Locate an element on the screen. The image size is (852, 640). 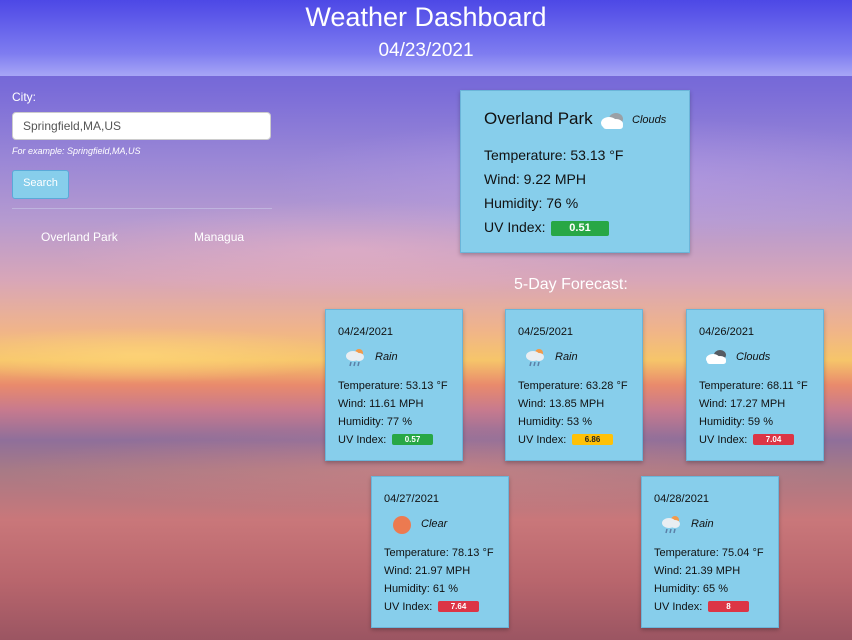
current-uv-label: UV Index: is located at coordinates (515, 227).